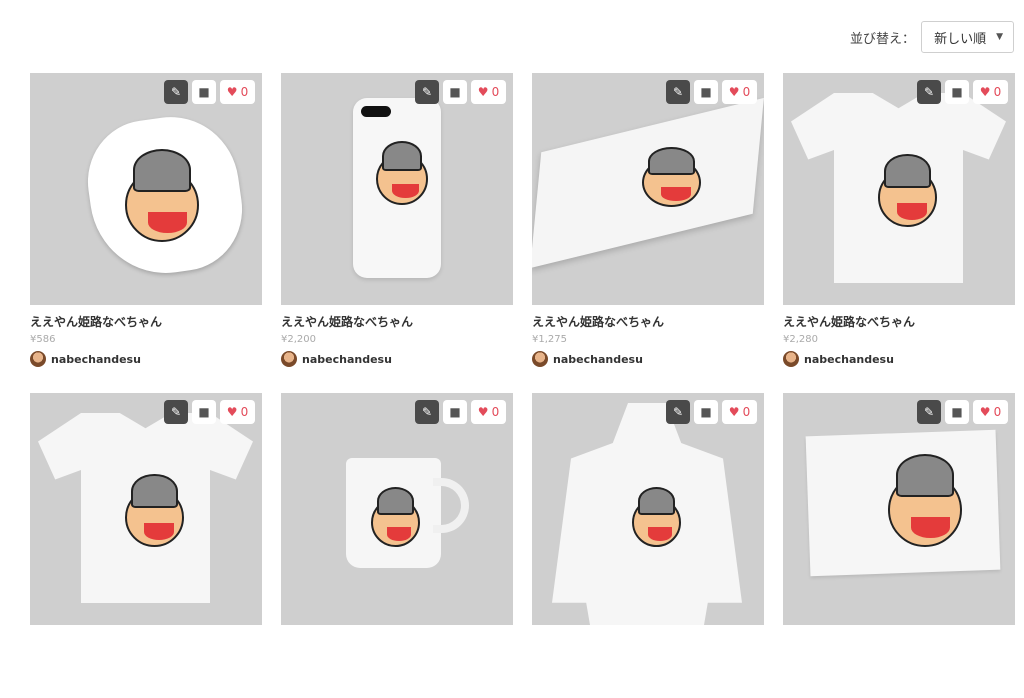 The image size is (1024, 698). I want to click on product-price: ¥586, so click(43, 339).